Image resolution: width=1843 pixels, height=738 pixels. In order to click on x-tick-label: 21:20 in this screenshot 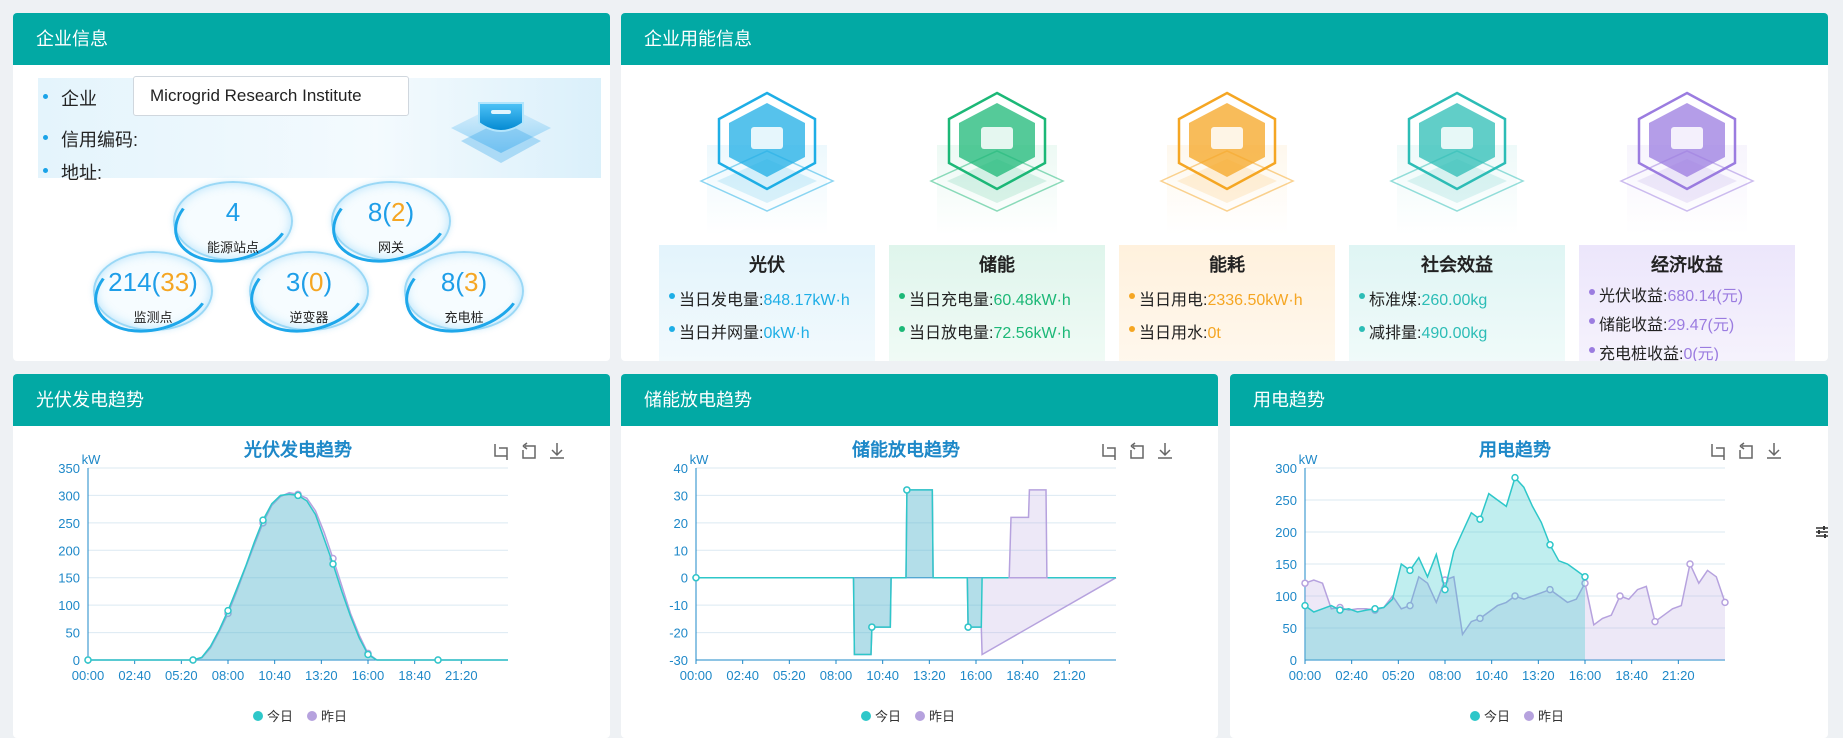, I will do `click(1678, 675)`.